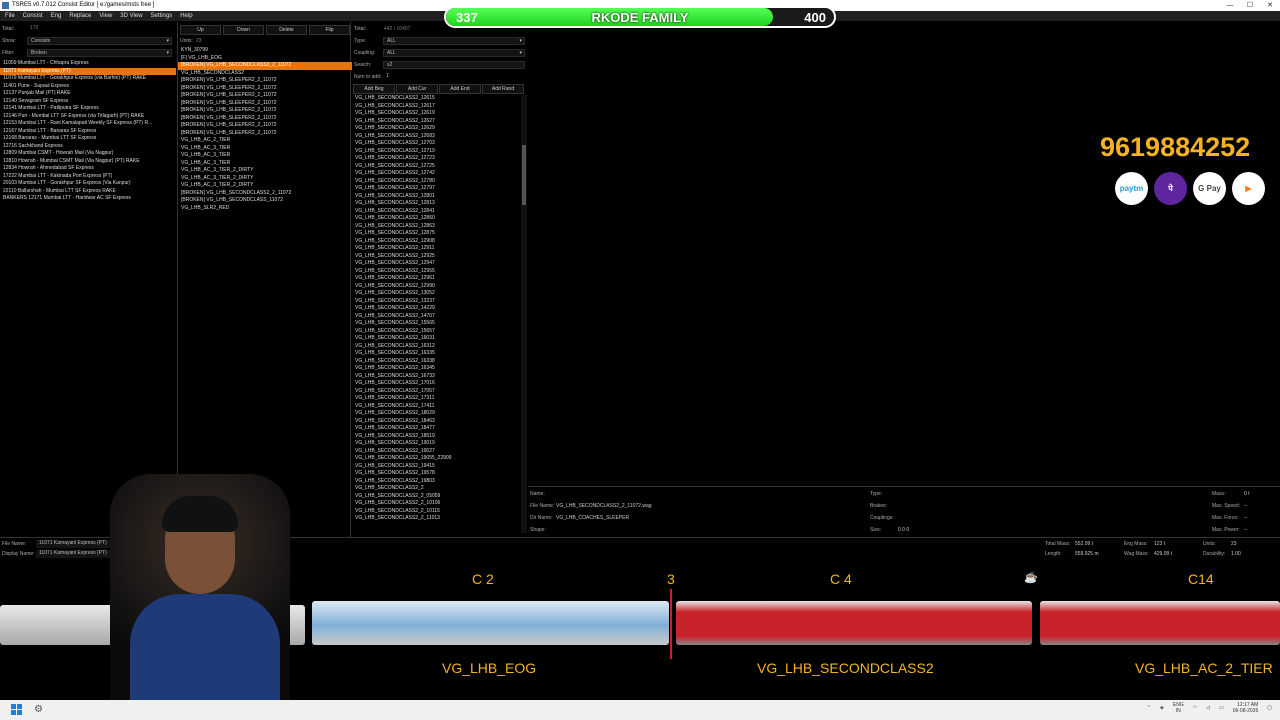 This screenshot has width=1280, height=720. Describe the element at coordinates (436, 114) in the screenshot. I see `library-list-item: VG_LHB_SECONDCLASS2_12619` at that location.